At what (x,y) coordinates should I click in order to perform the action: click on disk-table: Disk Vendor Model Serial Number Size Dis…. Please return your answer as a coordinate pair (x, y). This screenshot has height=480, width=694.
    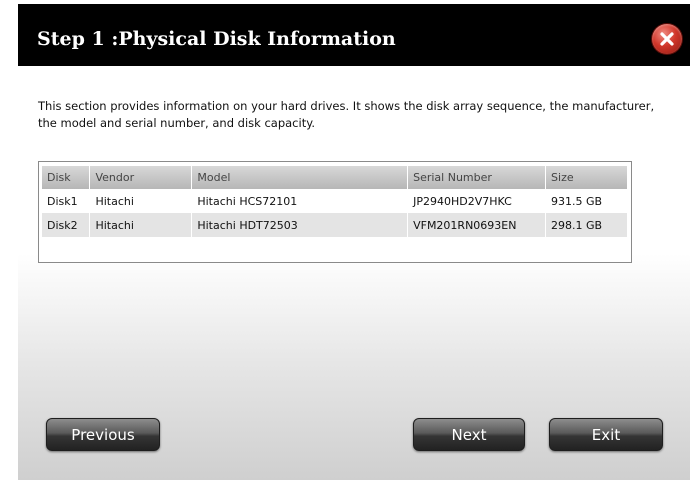
    Looking at the image, I should click on (335, 201).